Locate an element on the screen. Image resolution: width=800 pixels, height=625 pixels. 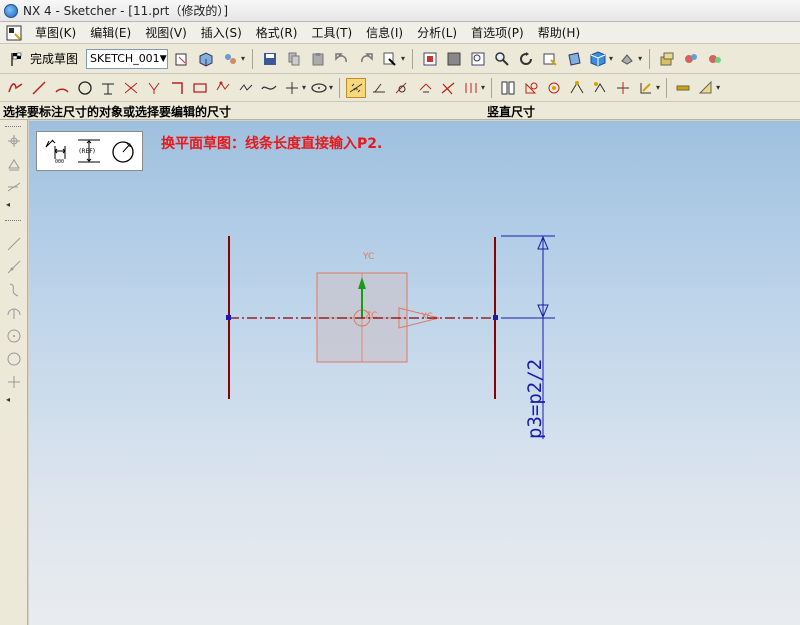
snap-icon is located at coordinates (706, 88).